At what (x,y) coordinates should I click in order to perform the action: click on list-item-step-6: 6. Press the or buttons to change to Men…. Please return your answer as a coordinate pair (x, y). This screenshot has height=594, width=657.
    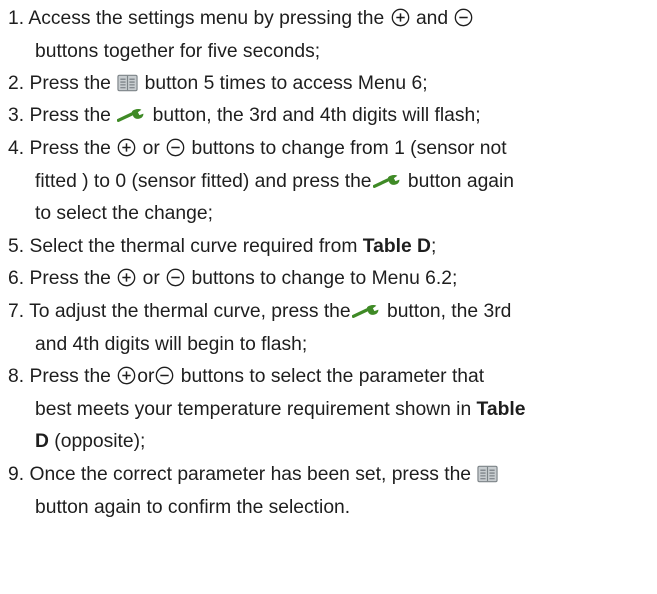
    Looking at the image, I should click on (328, 279).